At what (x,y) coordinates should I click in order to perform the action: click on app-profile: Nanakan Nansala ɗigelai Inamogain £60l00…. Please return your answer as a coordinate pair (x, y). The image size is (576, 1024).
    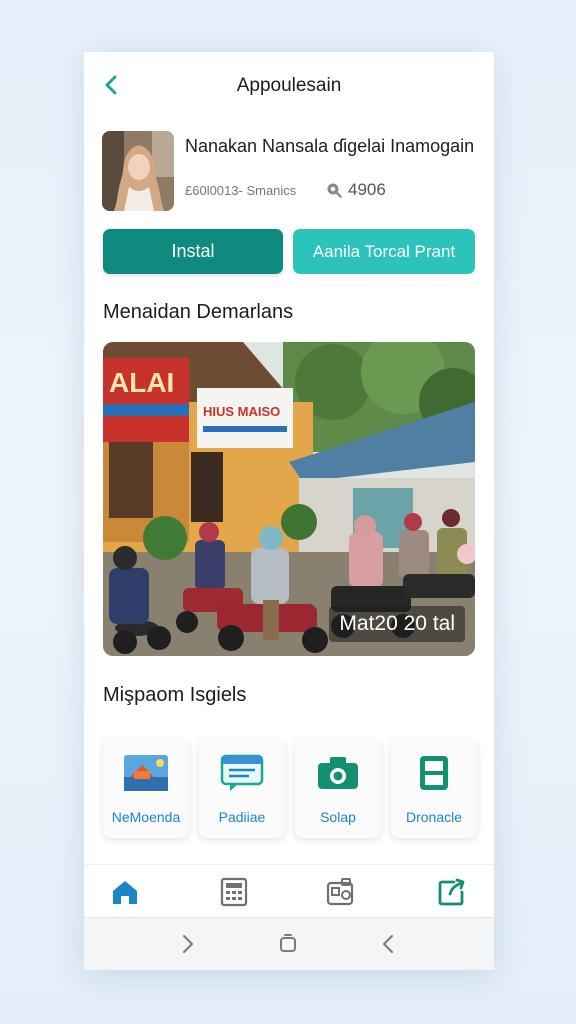
    Looking at the image, I should click on (292, 171).